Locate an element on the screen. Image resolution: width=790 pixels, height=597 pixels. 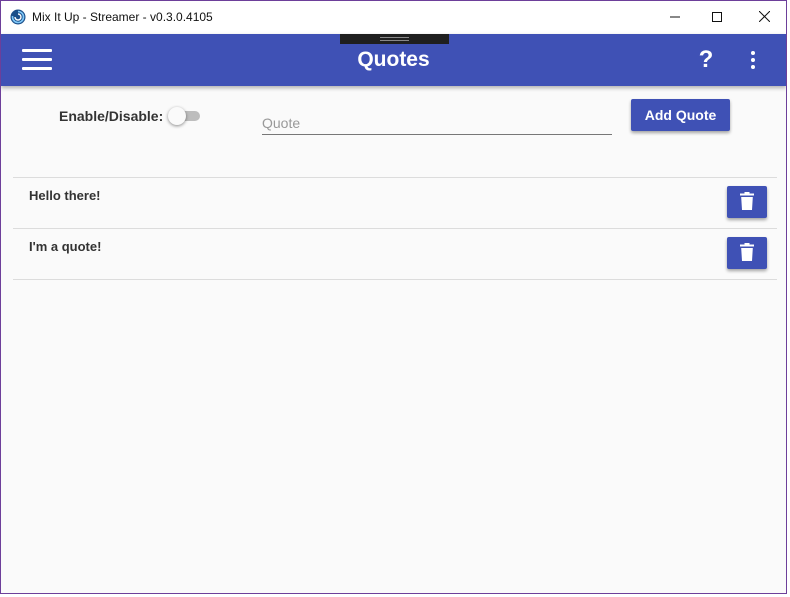
close-icon is located at coordinates (764, 18).